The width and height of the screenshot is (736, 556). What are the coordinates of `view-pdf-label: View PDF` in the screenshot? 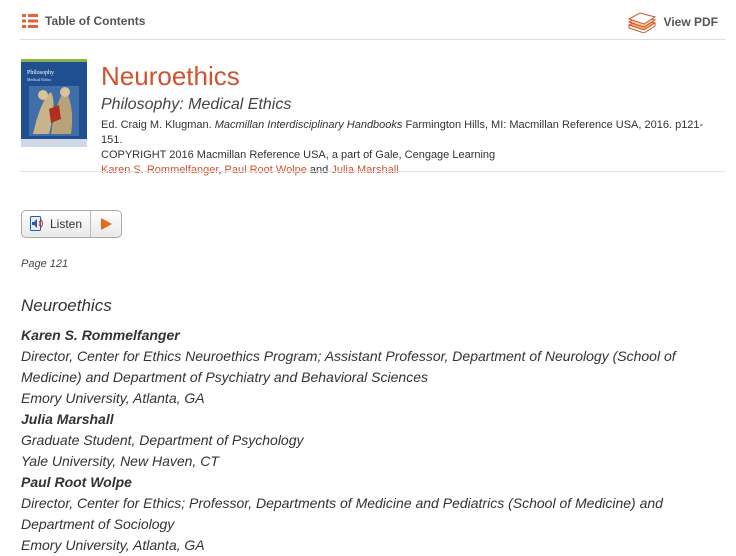 It's located at (690, 22).